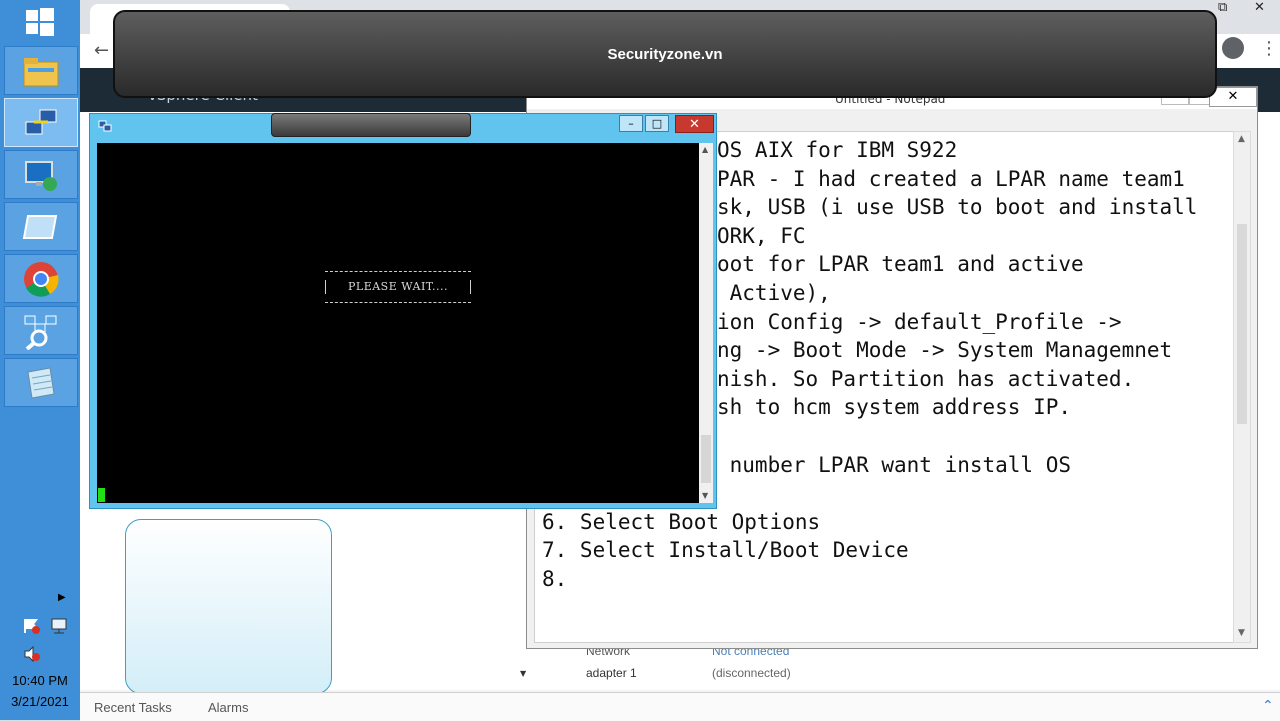 The width and height of the screenshot is (1280, 721). Describe the element at coordinates (694, 124) in the screenshot. I see `terminal-close-button: ✕` at that location.